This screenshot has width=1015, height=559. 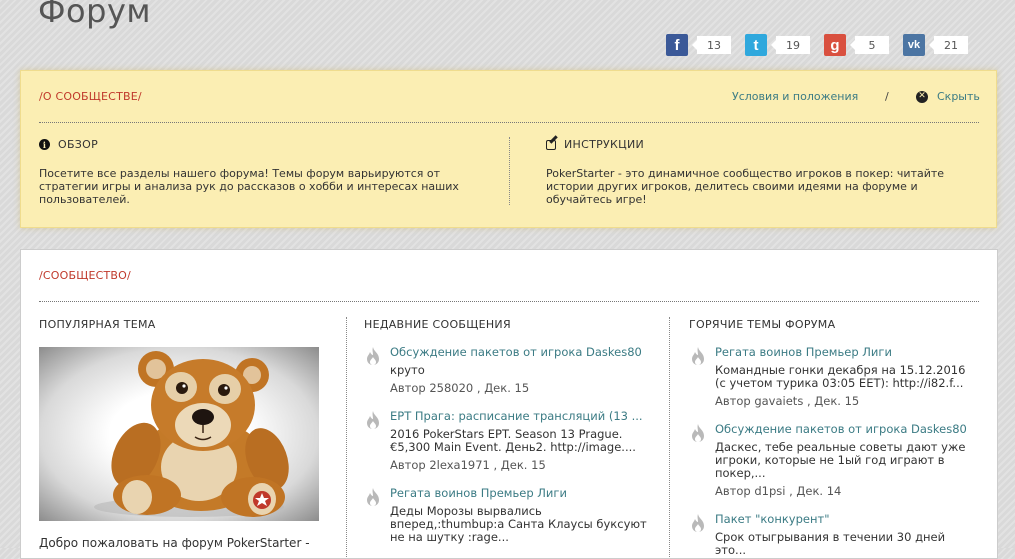 What do you see at coordinates (914, 45) in the screenshot?
I see `vk-icon: vk` at bounding box center [914, 45].